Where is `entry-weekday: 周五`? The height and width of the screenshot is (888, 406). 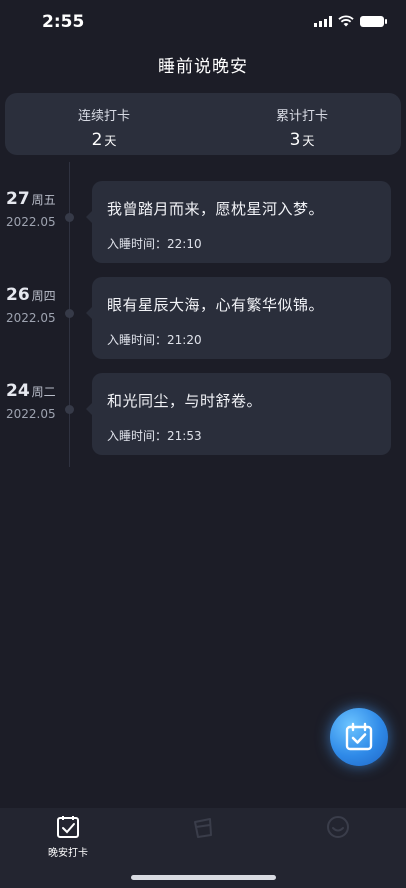
entry-weekday: 周五 is located at coordinates (43, 200).